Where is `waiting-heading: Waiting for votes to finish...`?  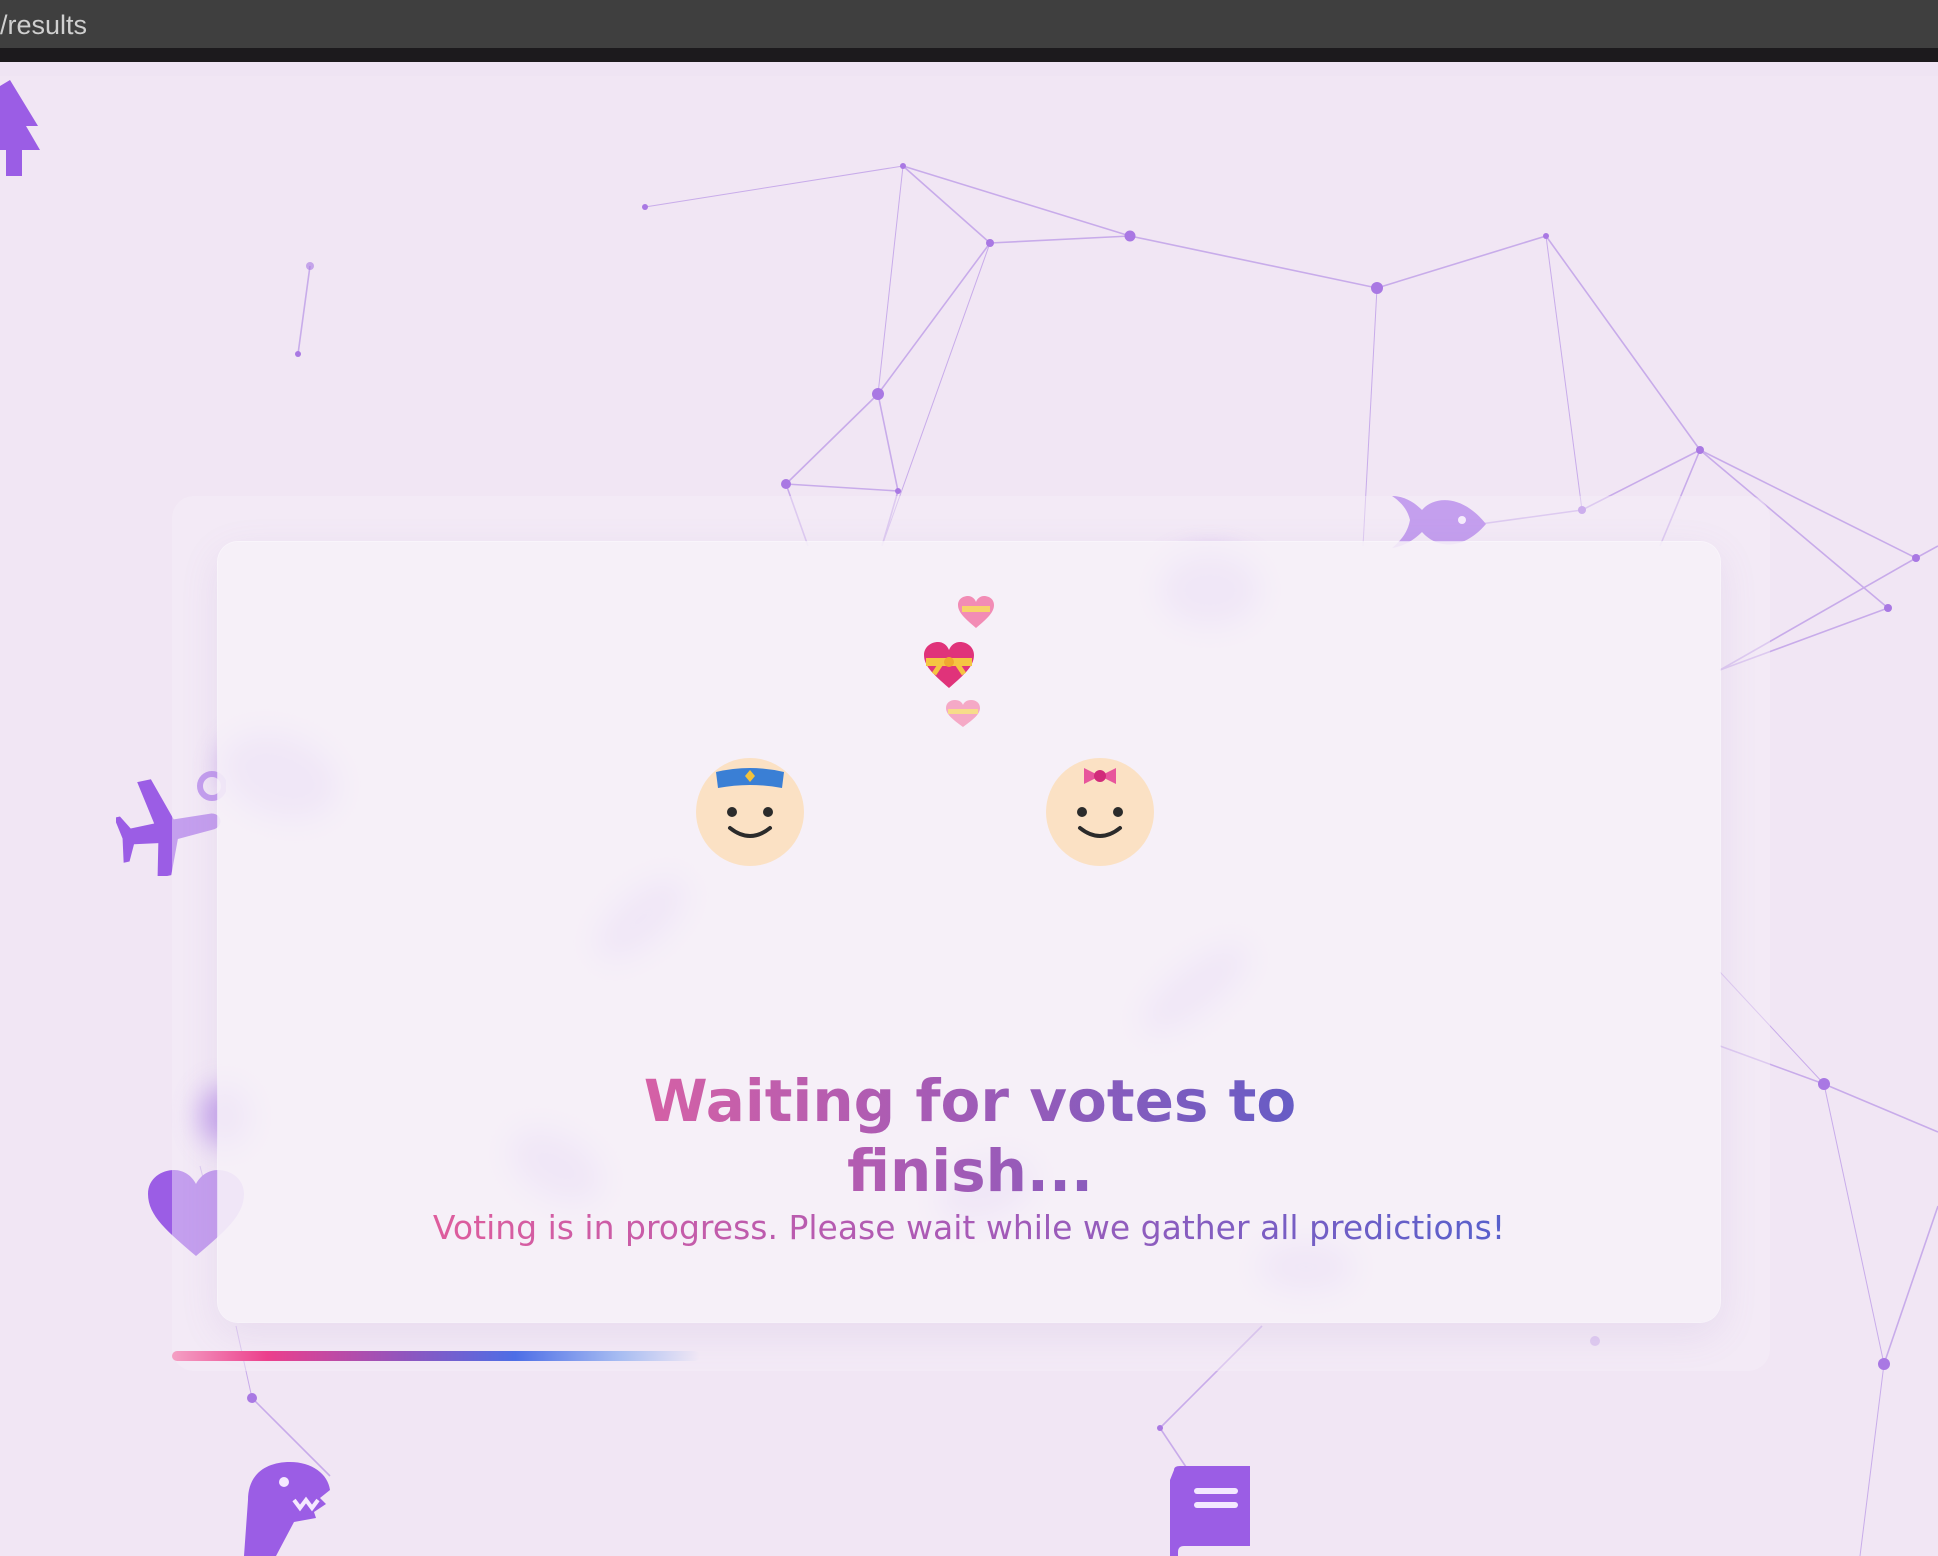 waiting-heading: Waiting for votes to finish... is located at coordinates (970, 1136).